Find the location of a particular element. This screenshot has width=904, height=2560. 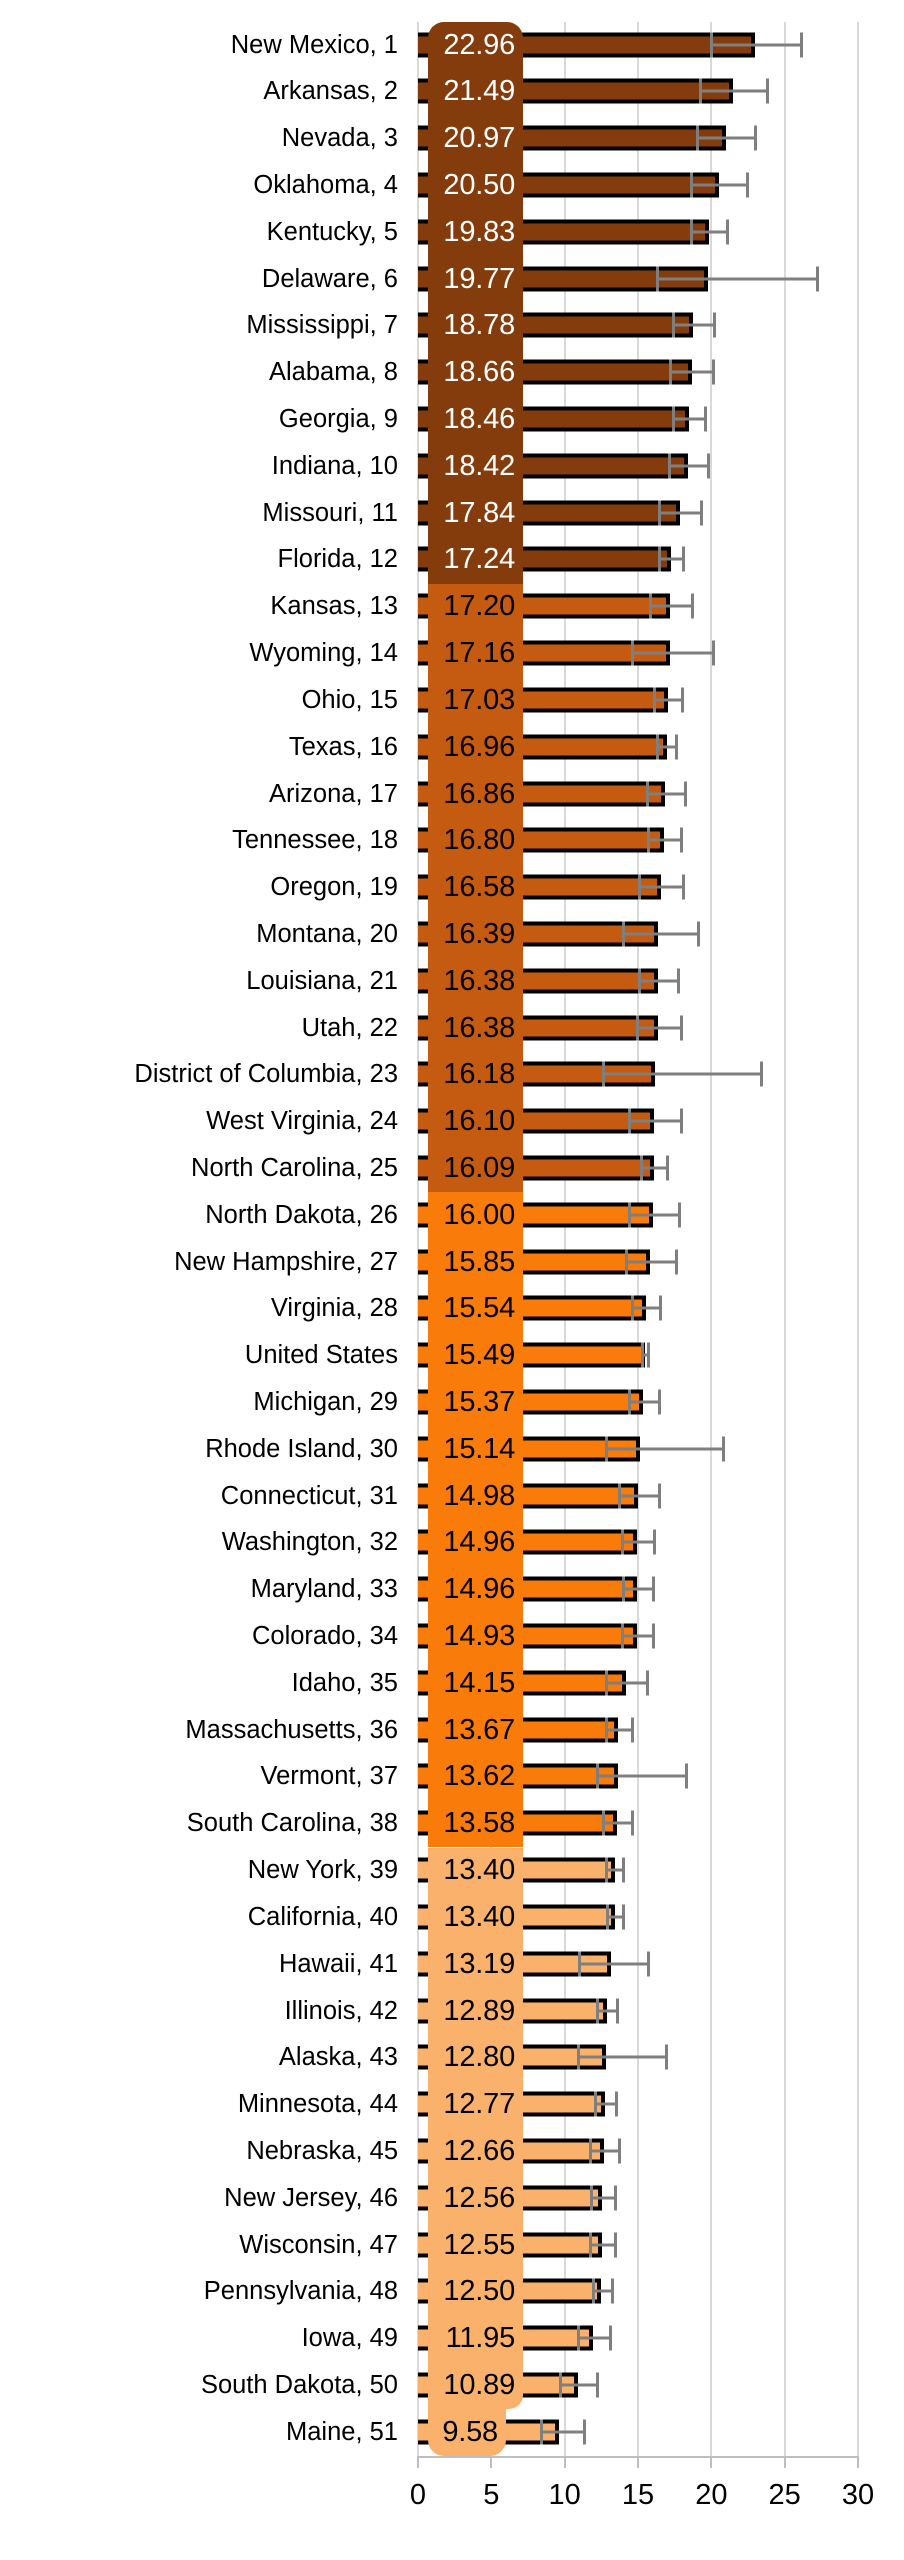

x-axis-tick-label: 25 is located at coordinates (784, 2495).